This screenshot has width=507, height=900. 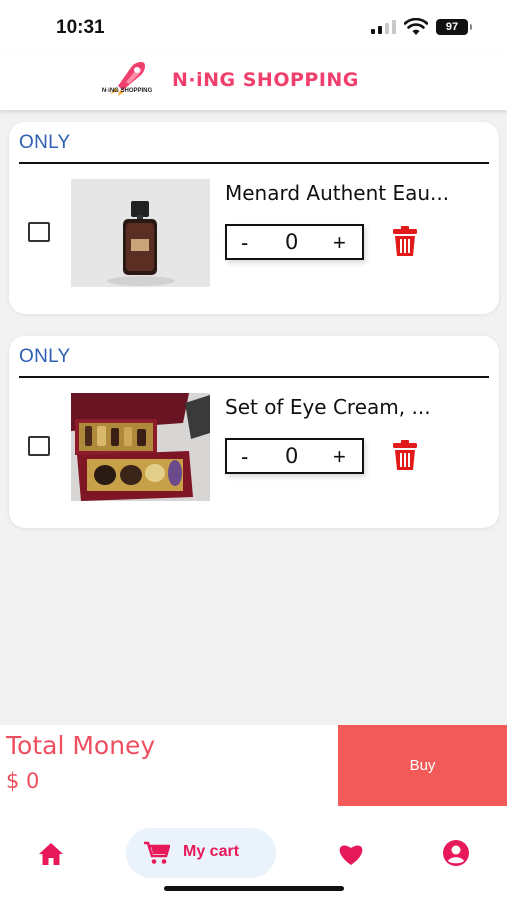 I want to click on status-bar: 10:31 97, so click(x=253, y=28).